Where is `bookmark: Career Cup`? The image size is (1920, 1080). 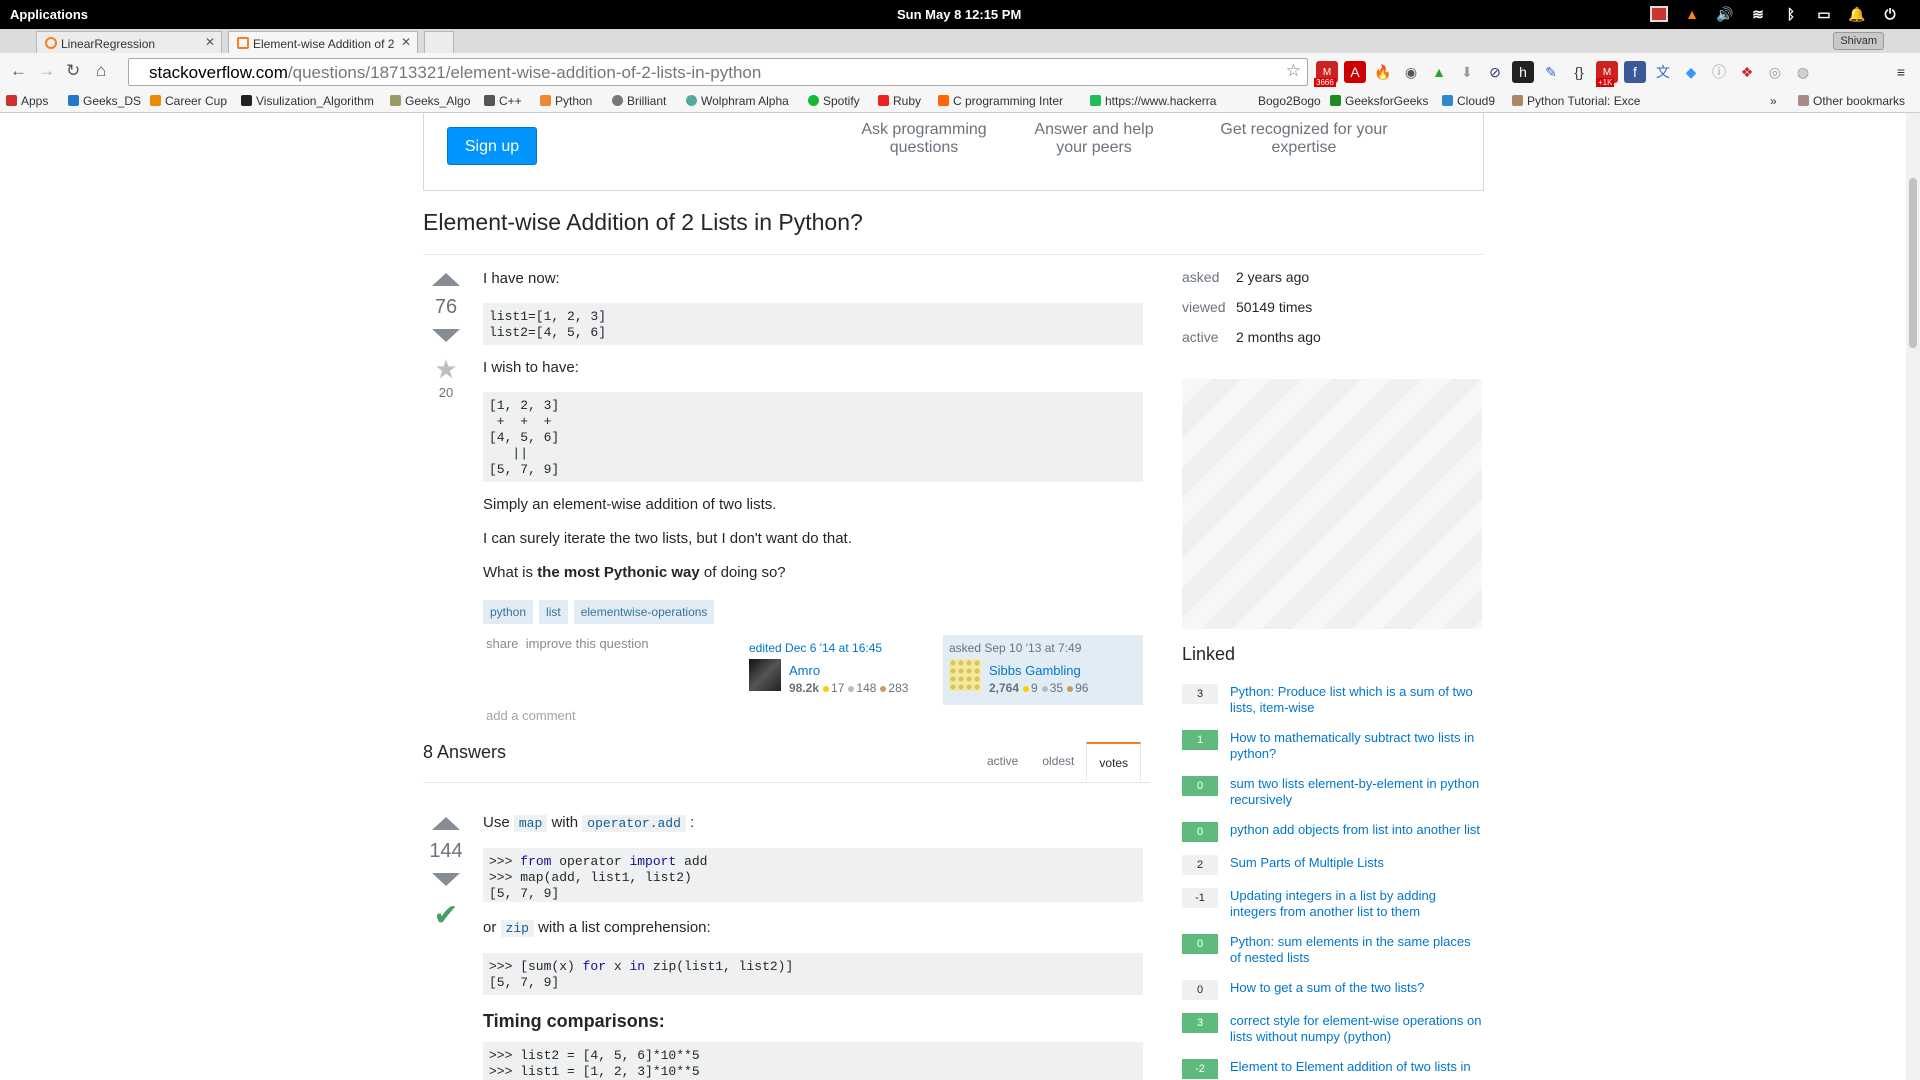 bookmark: Career Cup is located at coordinates (188, 101).